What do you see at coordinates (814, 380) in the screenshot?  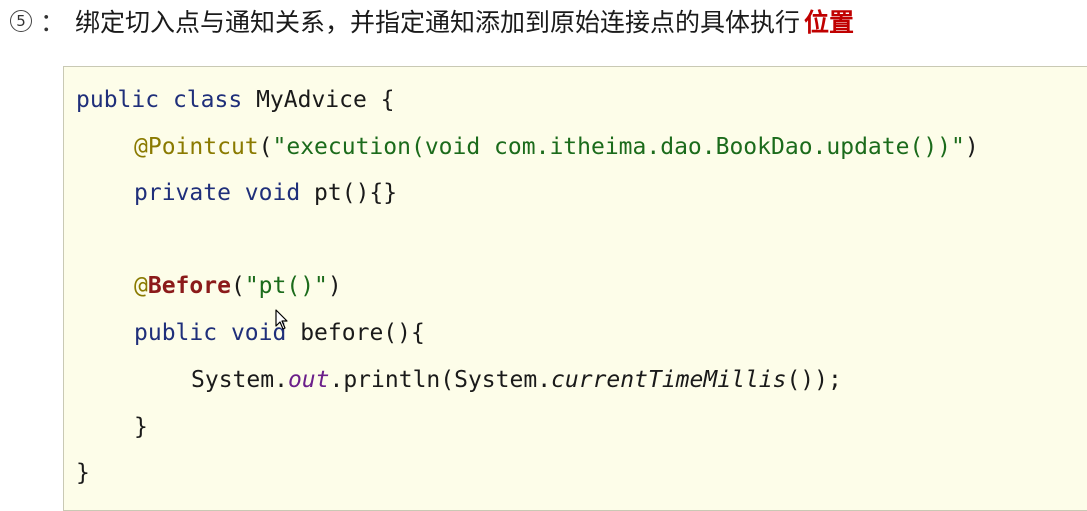 I see `code-text: ());` at bounding box center [814, 380].